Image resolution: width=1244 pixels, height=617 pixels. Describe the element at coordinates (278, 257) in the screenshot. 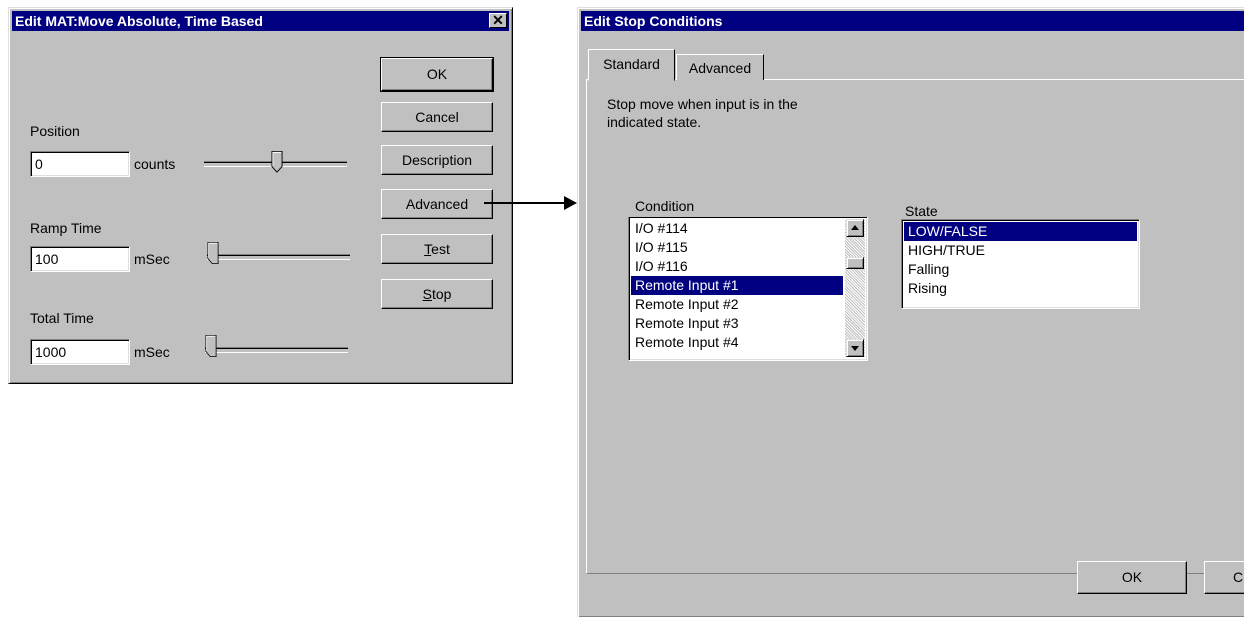

I see `ramp-time-slider-track` at that location.